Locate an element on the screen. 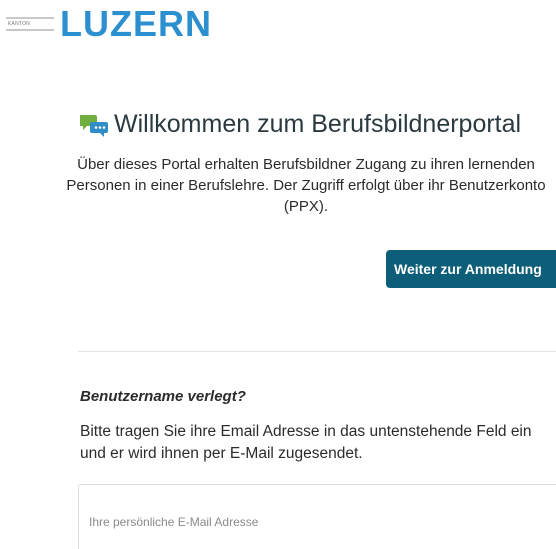  logo-small-label: KANTON is located at coordinates (19, 24).